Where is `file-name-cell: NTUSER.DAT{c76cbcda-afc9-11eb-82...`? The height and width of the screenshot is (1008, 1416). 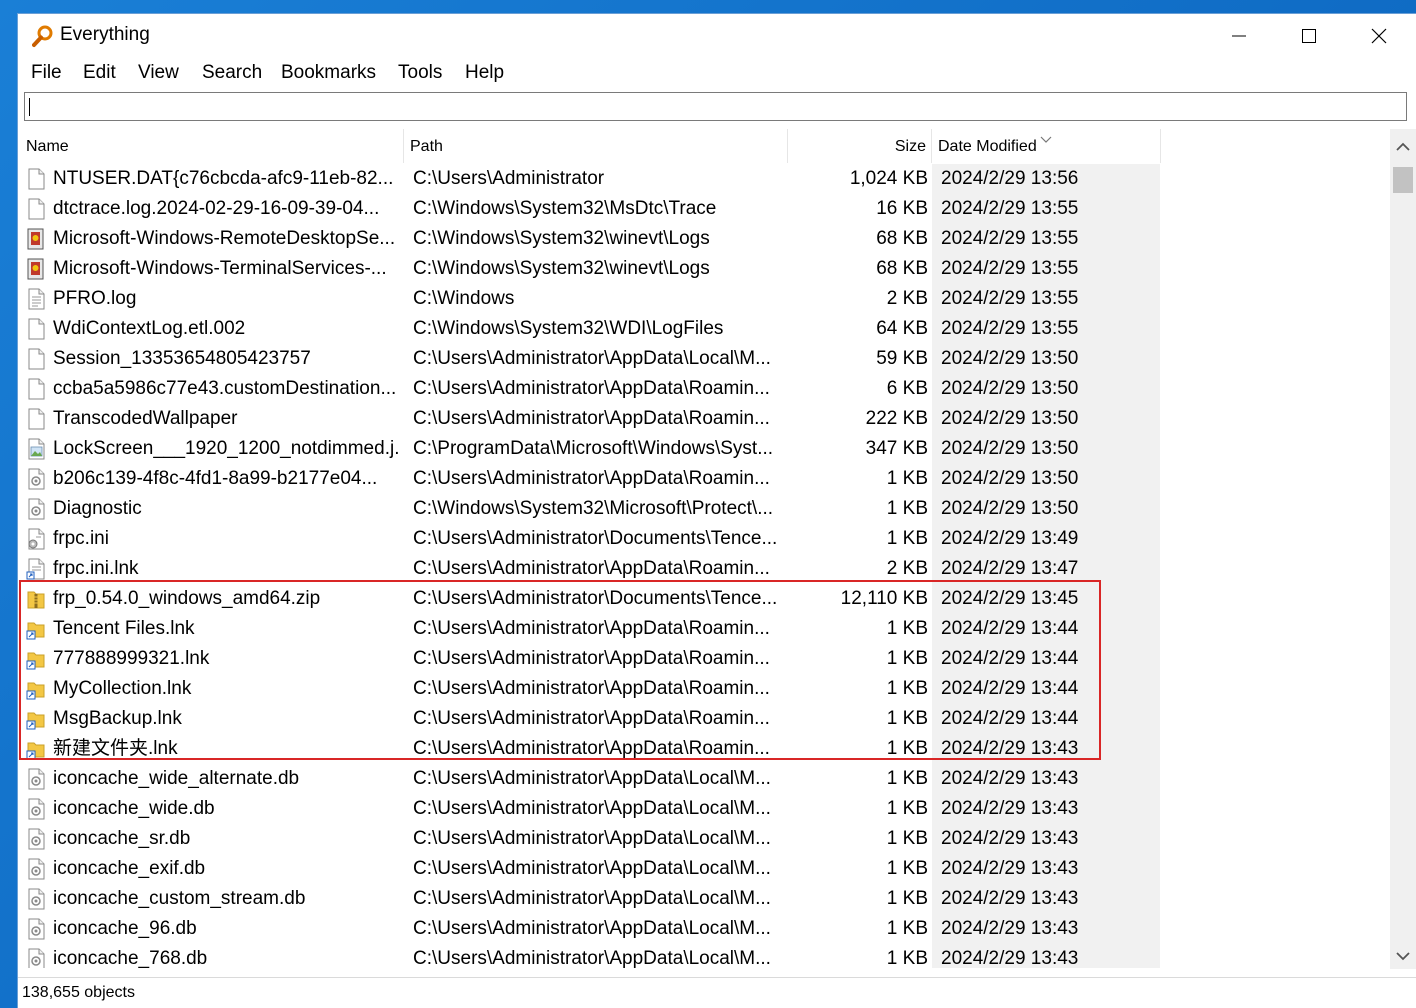
file-name-cell: NTUSER.DAT{c76cbcda-afc9-11eb-82... is located at coordinates (223, 178).